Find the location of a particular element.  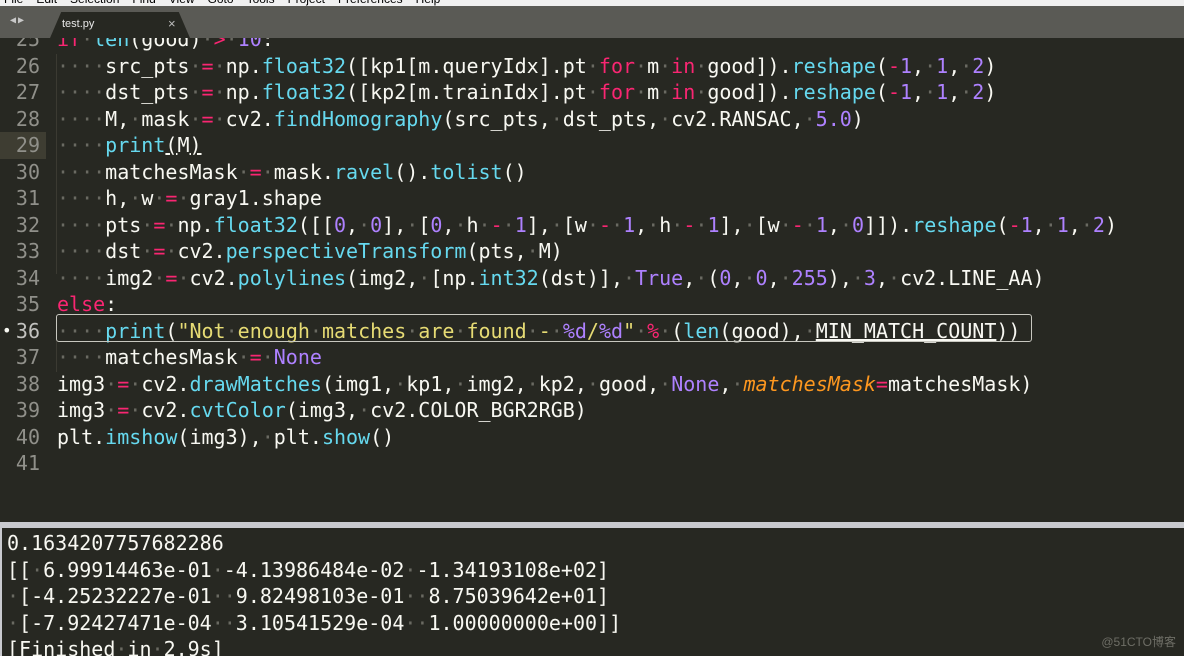

code-token: show is located at coordinates (346, 436).